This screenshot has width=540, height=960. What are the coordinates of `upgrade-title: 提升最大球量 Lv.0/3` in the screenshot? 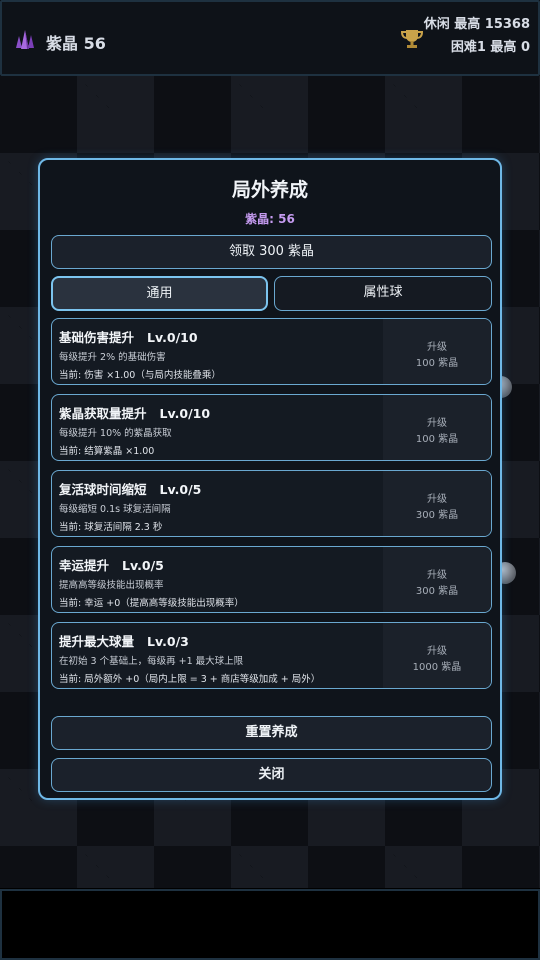 It's located at (124, 641).